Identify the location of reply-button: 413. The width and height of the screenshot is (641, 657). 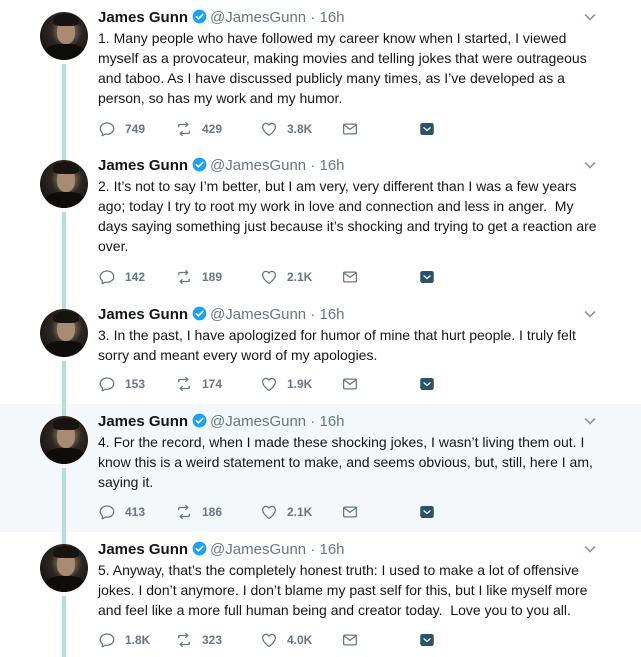
(121, 512).